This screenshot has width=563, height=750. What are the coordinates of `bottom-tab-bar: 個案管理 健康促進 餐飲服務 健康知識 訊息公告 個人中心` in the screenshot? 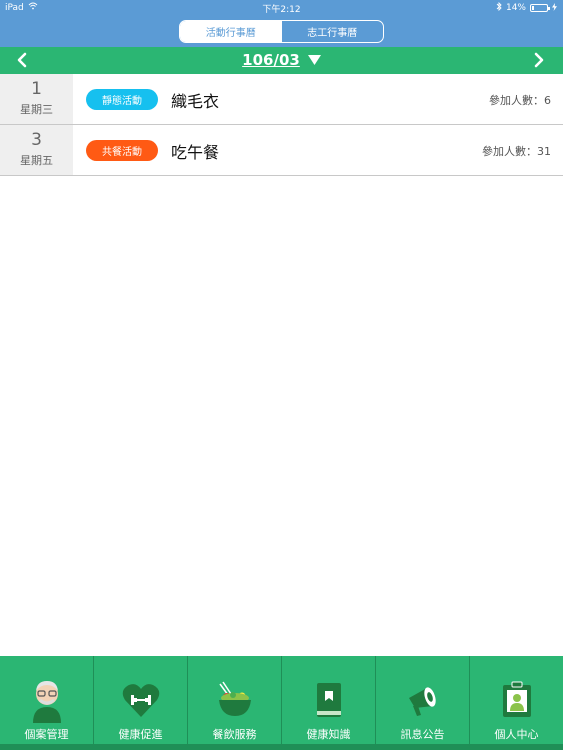 It's located at (281, 703).